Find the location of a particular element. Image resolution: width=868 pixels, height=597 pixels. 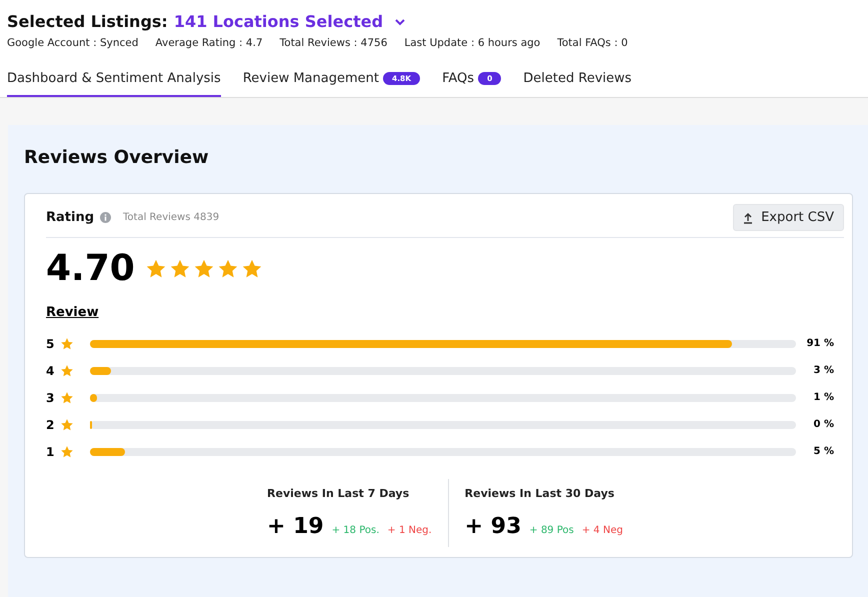

locations-selector: 141 Locations Selected is located at coordinates (279, 21).